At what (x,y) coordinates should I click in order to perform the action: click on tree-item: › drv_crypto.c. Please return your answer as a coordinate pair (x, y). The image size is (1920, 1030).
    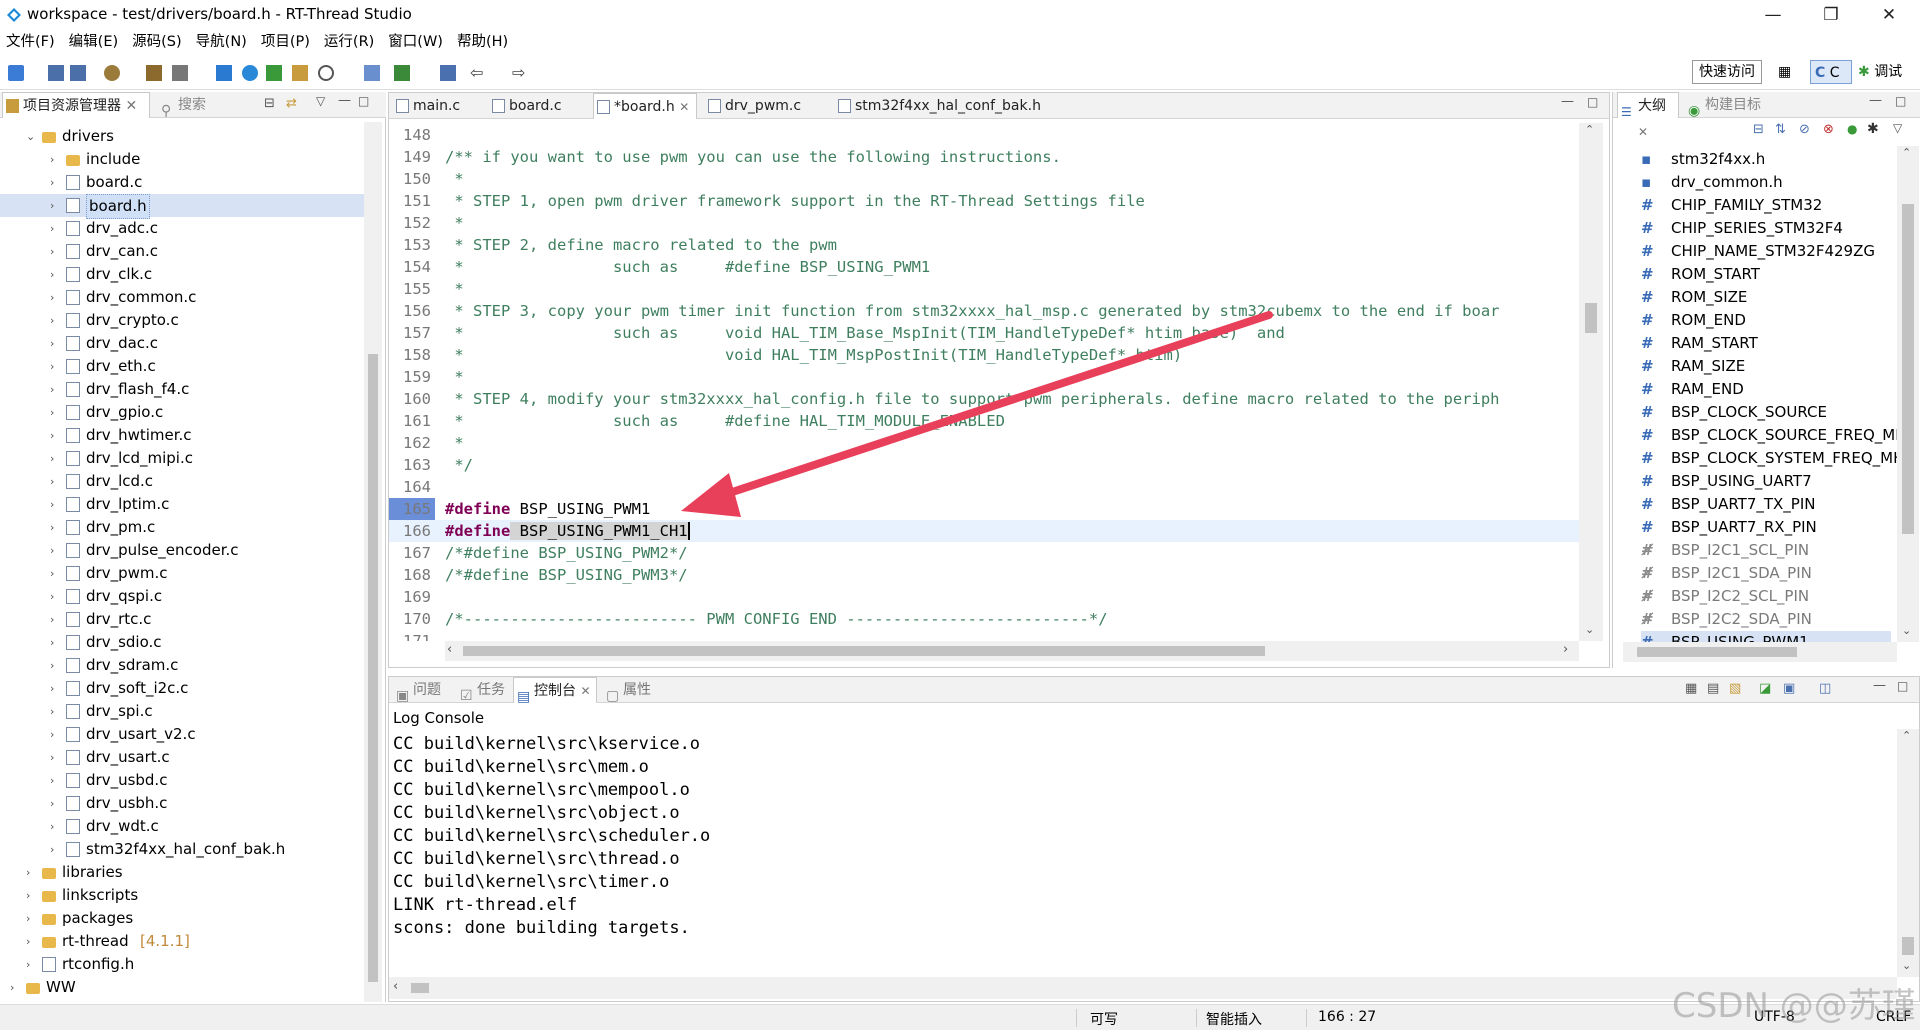
    Looking at the image, I should click on (182, 320).